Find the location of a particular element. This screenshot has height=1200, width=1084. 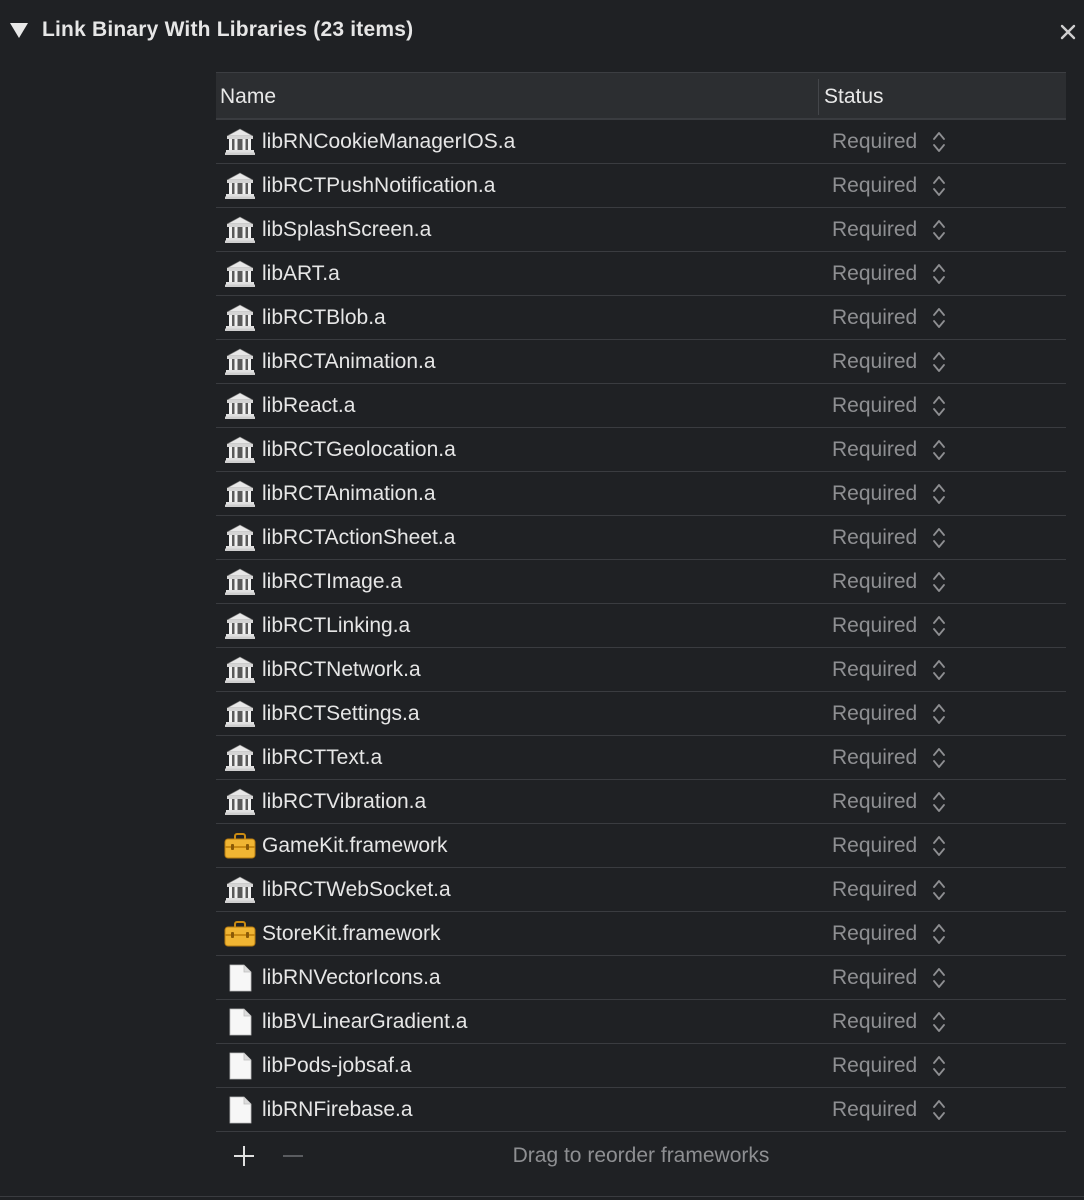

table-header: Name Status is located at coordinates (641, 96).